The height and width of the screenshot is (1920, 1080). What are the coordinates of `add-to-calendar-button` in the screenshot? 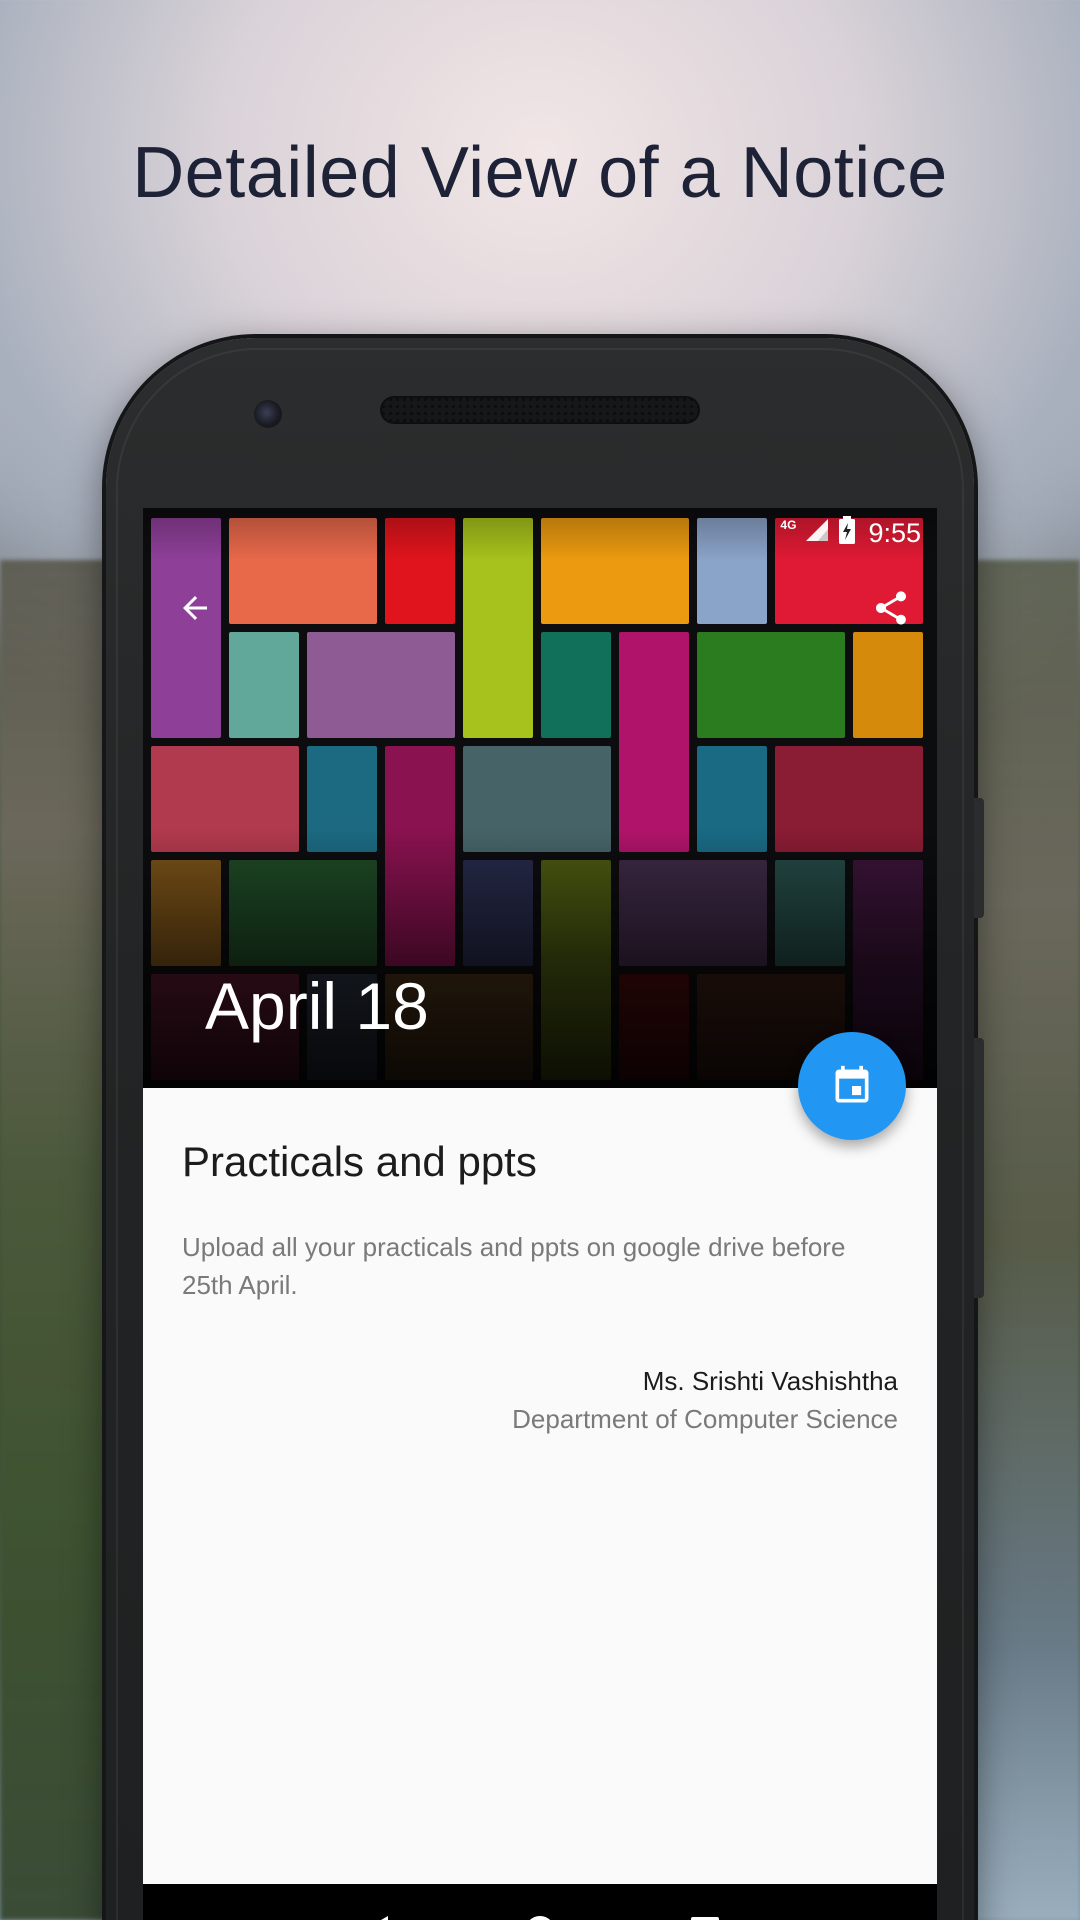 It's located at (852, 1086).